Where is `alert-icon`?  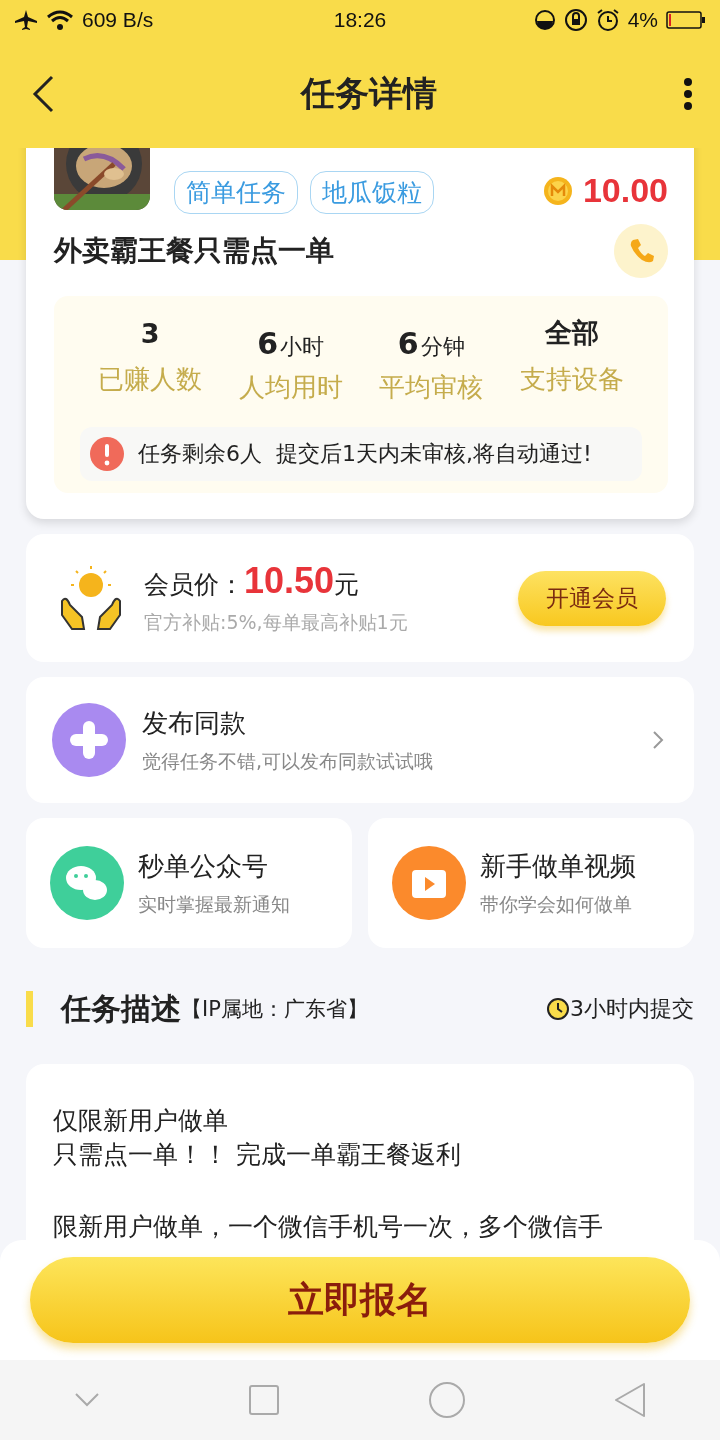
alert-icon is located at coordinates (107, 454).